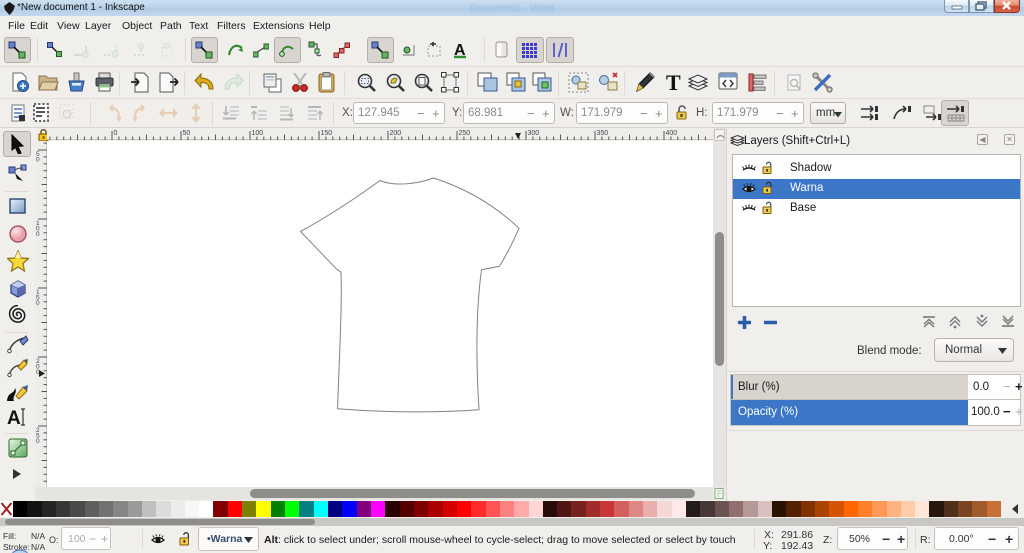 The height and width of the screenshot is (553, 1024). I want to click on svg-text: 400, so click(672, 133).